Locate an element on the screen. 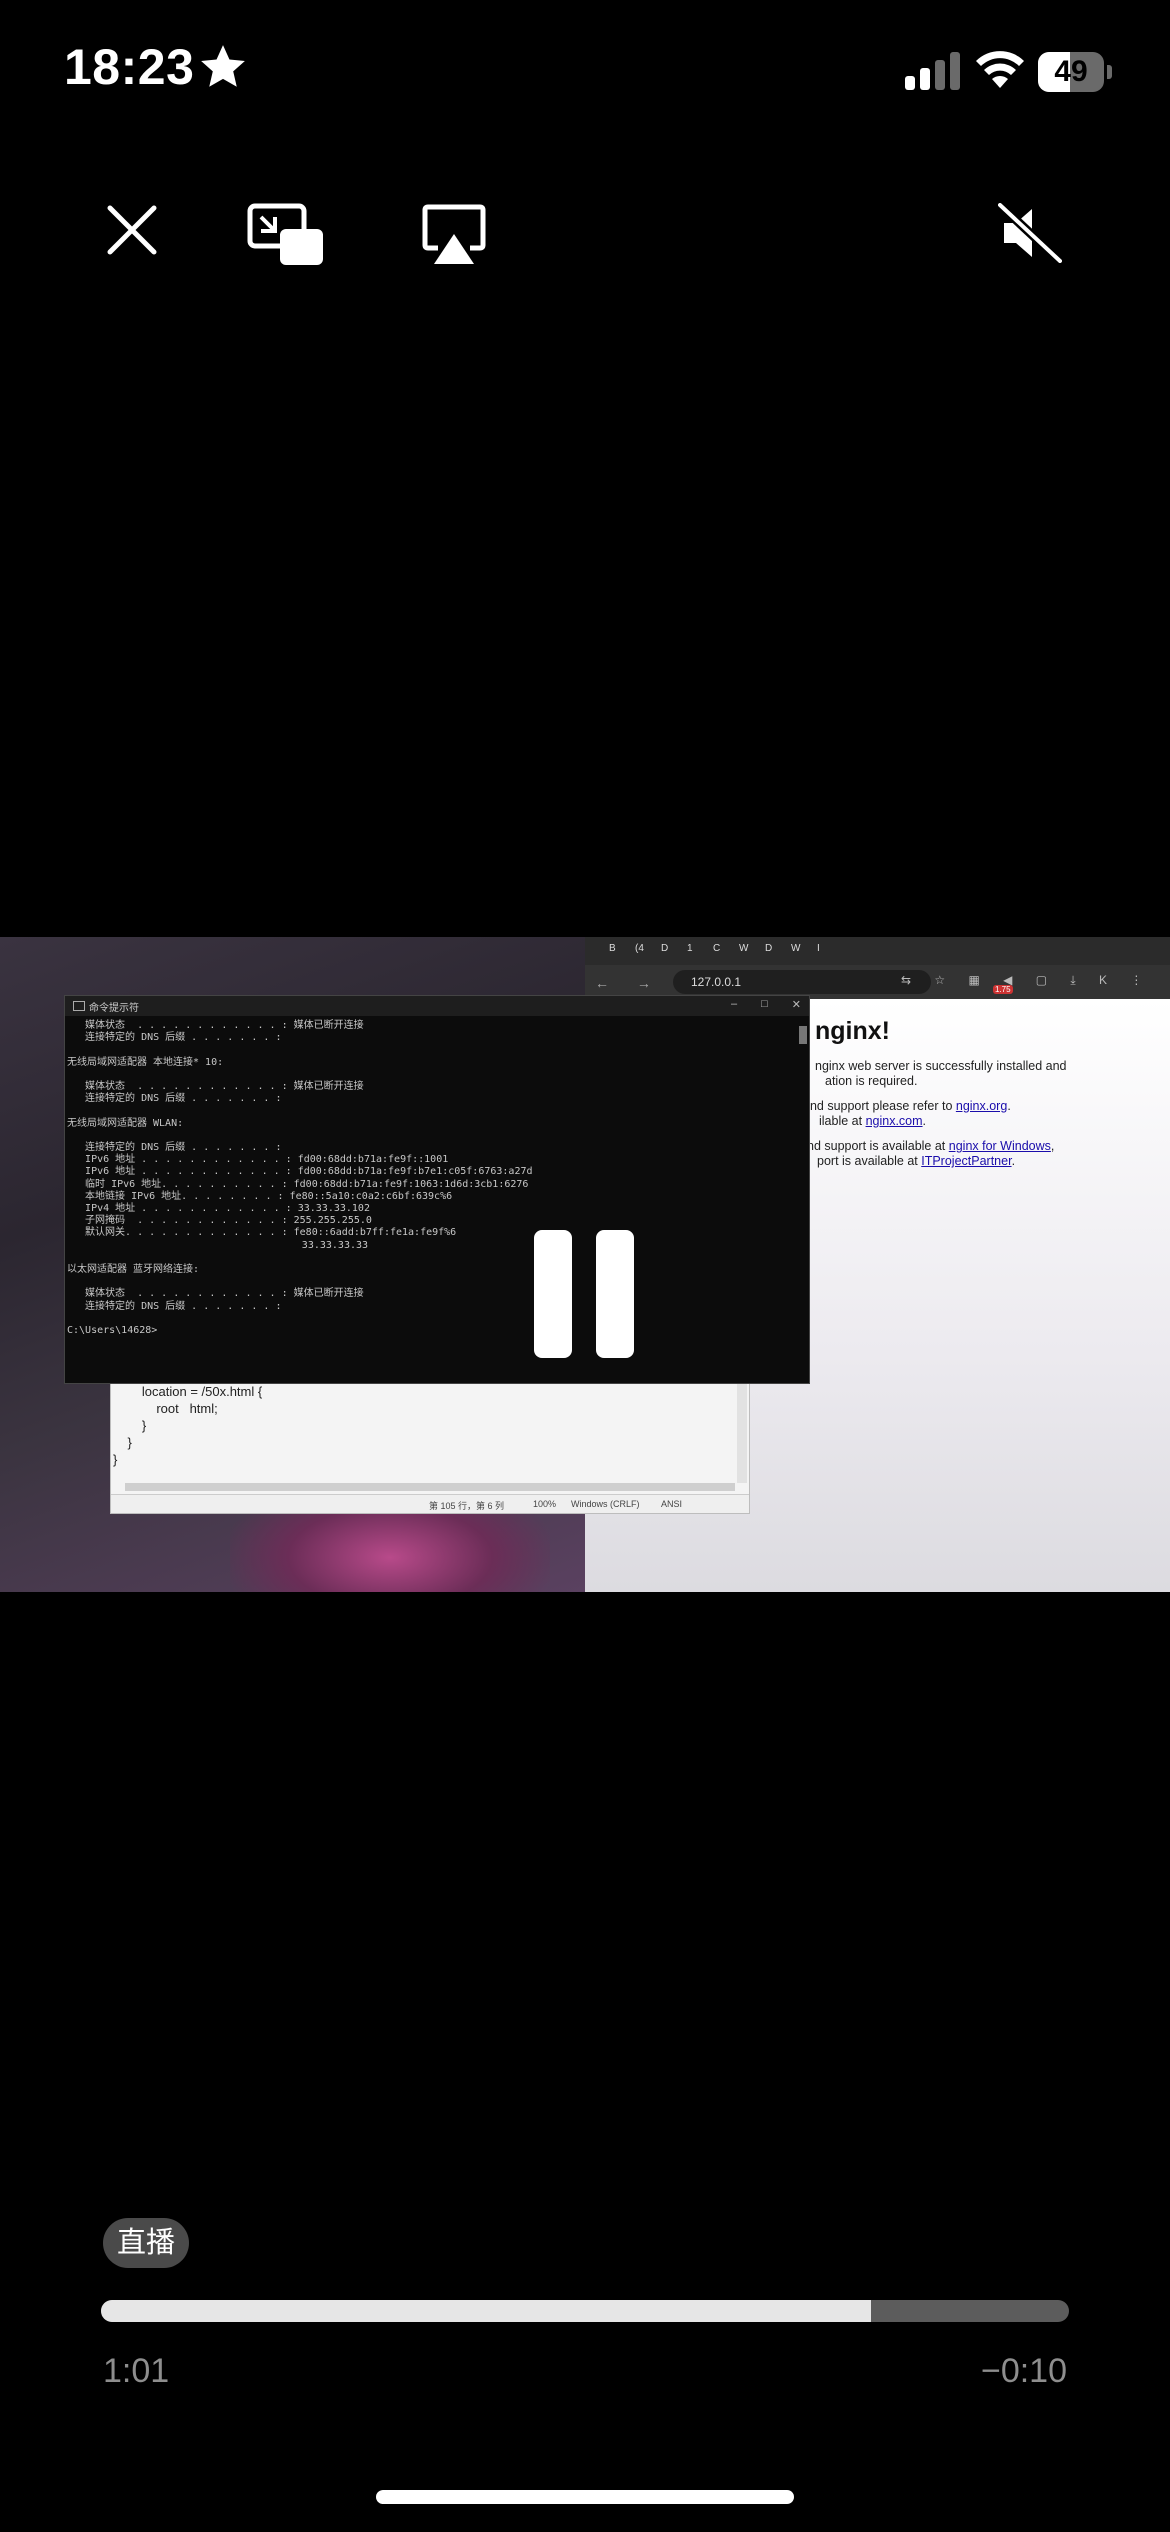 The image size is (1170, 2532). picture-in-picture-button is located at coordinates (286, 235).